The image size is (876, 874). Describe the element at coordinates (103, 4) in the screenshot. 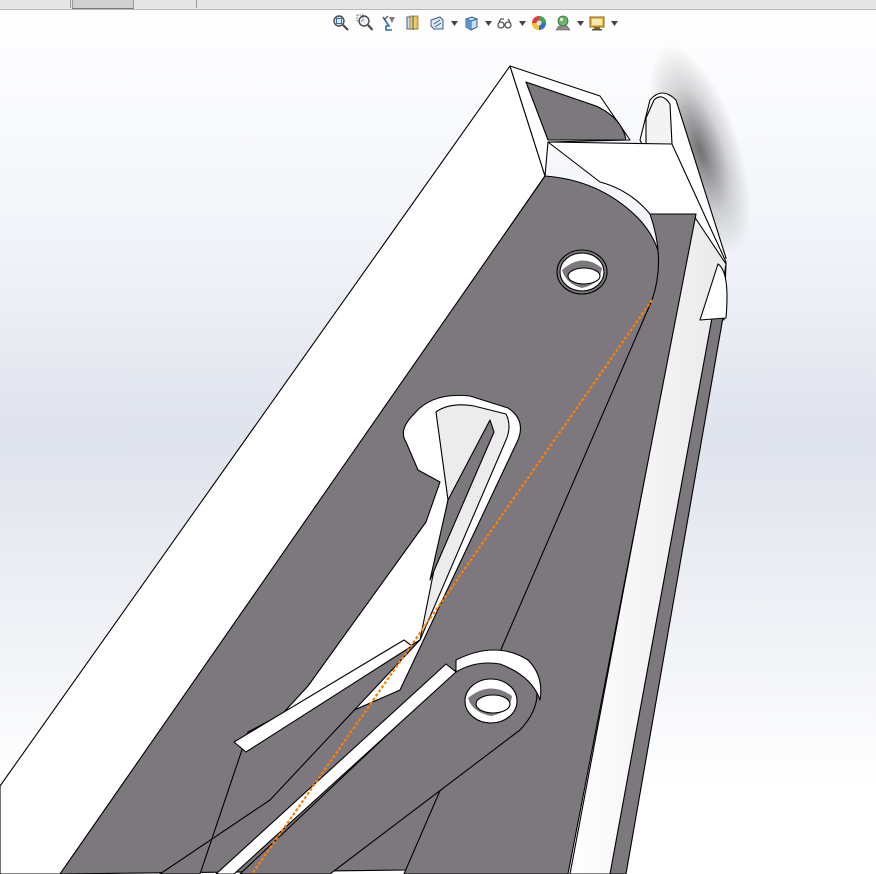

I see `document-tab-active` at that location.